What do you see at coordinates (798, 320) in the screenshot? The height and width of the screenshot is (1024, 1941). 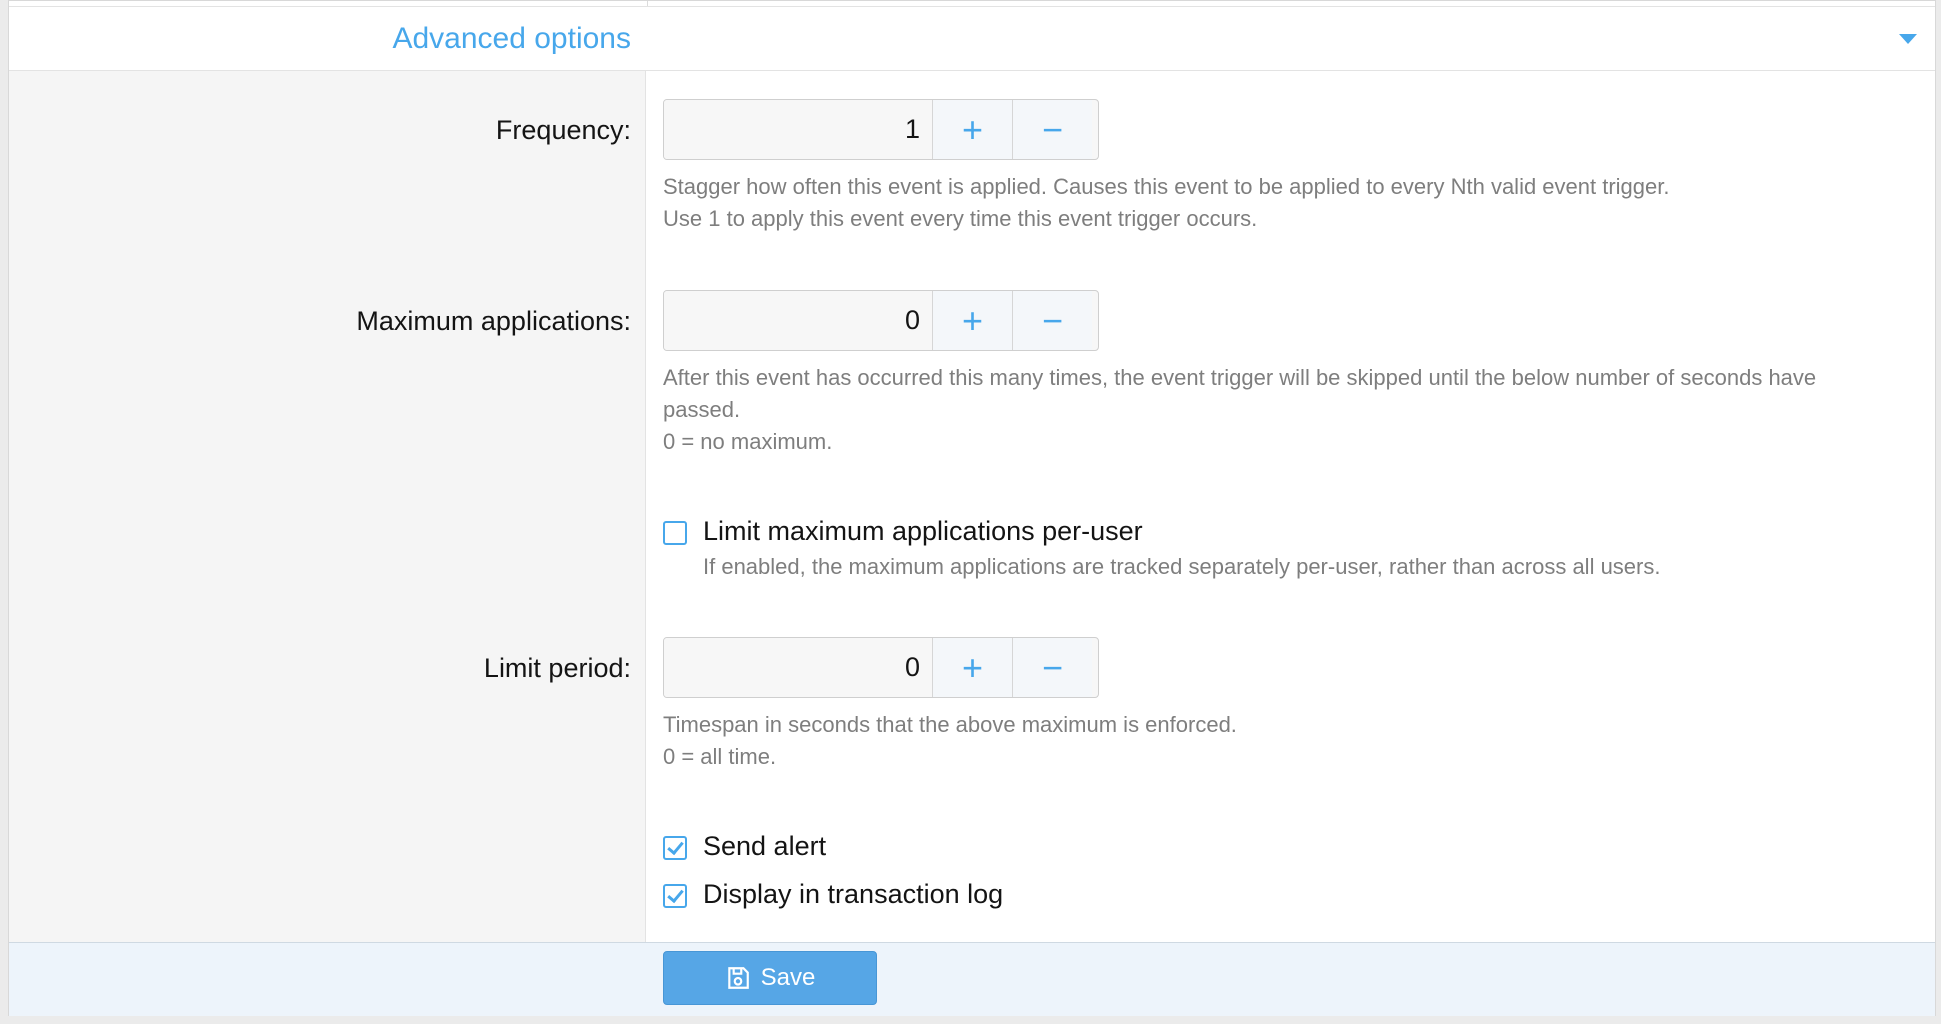 I see `max-applications-input` at bounding box center [798, 320].